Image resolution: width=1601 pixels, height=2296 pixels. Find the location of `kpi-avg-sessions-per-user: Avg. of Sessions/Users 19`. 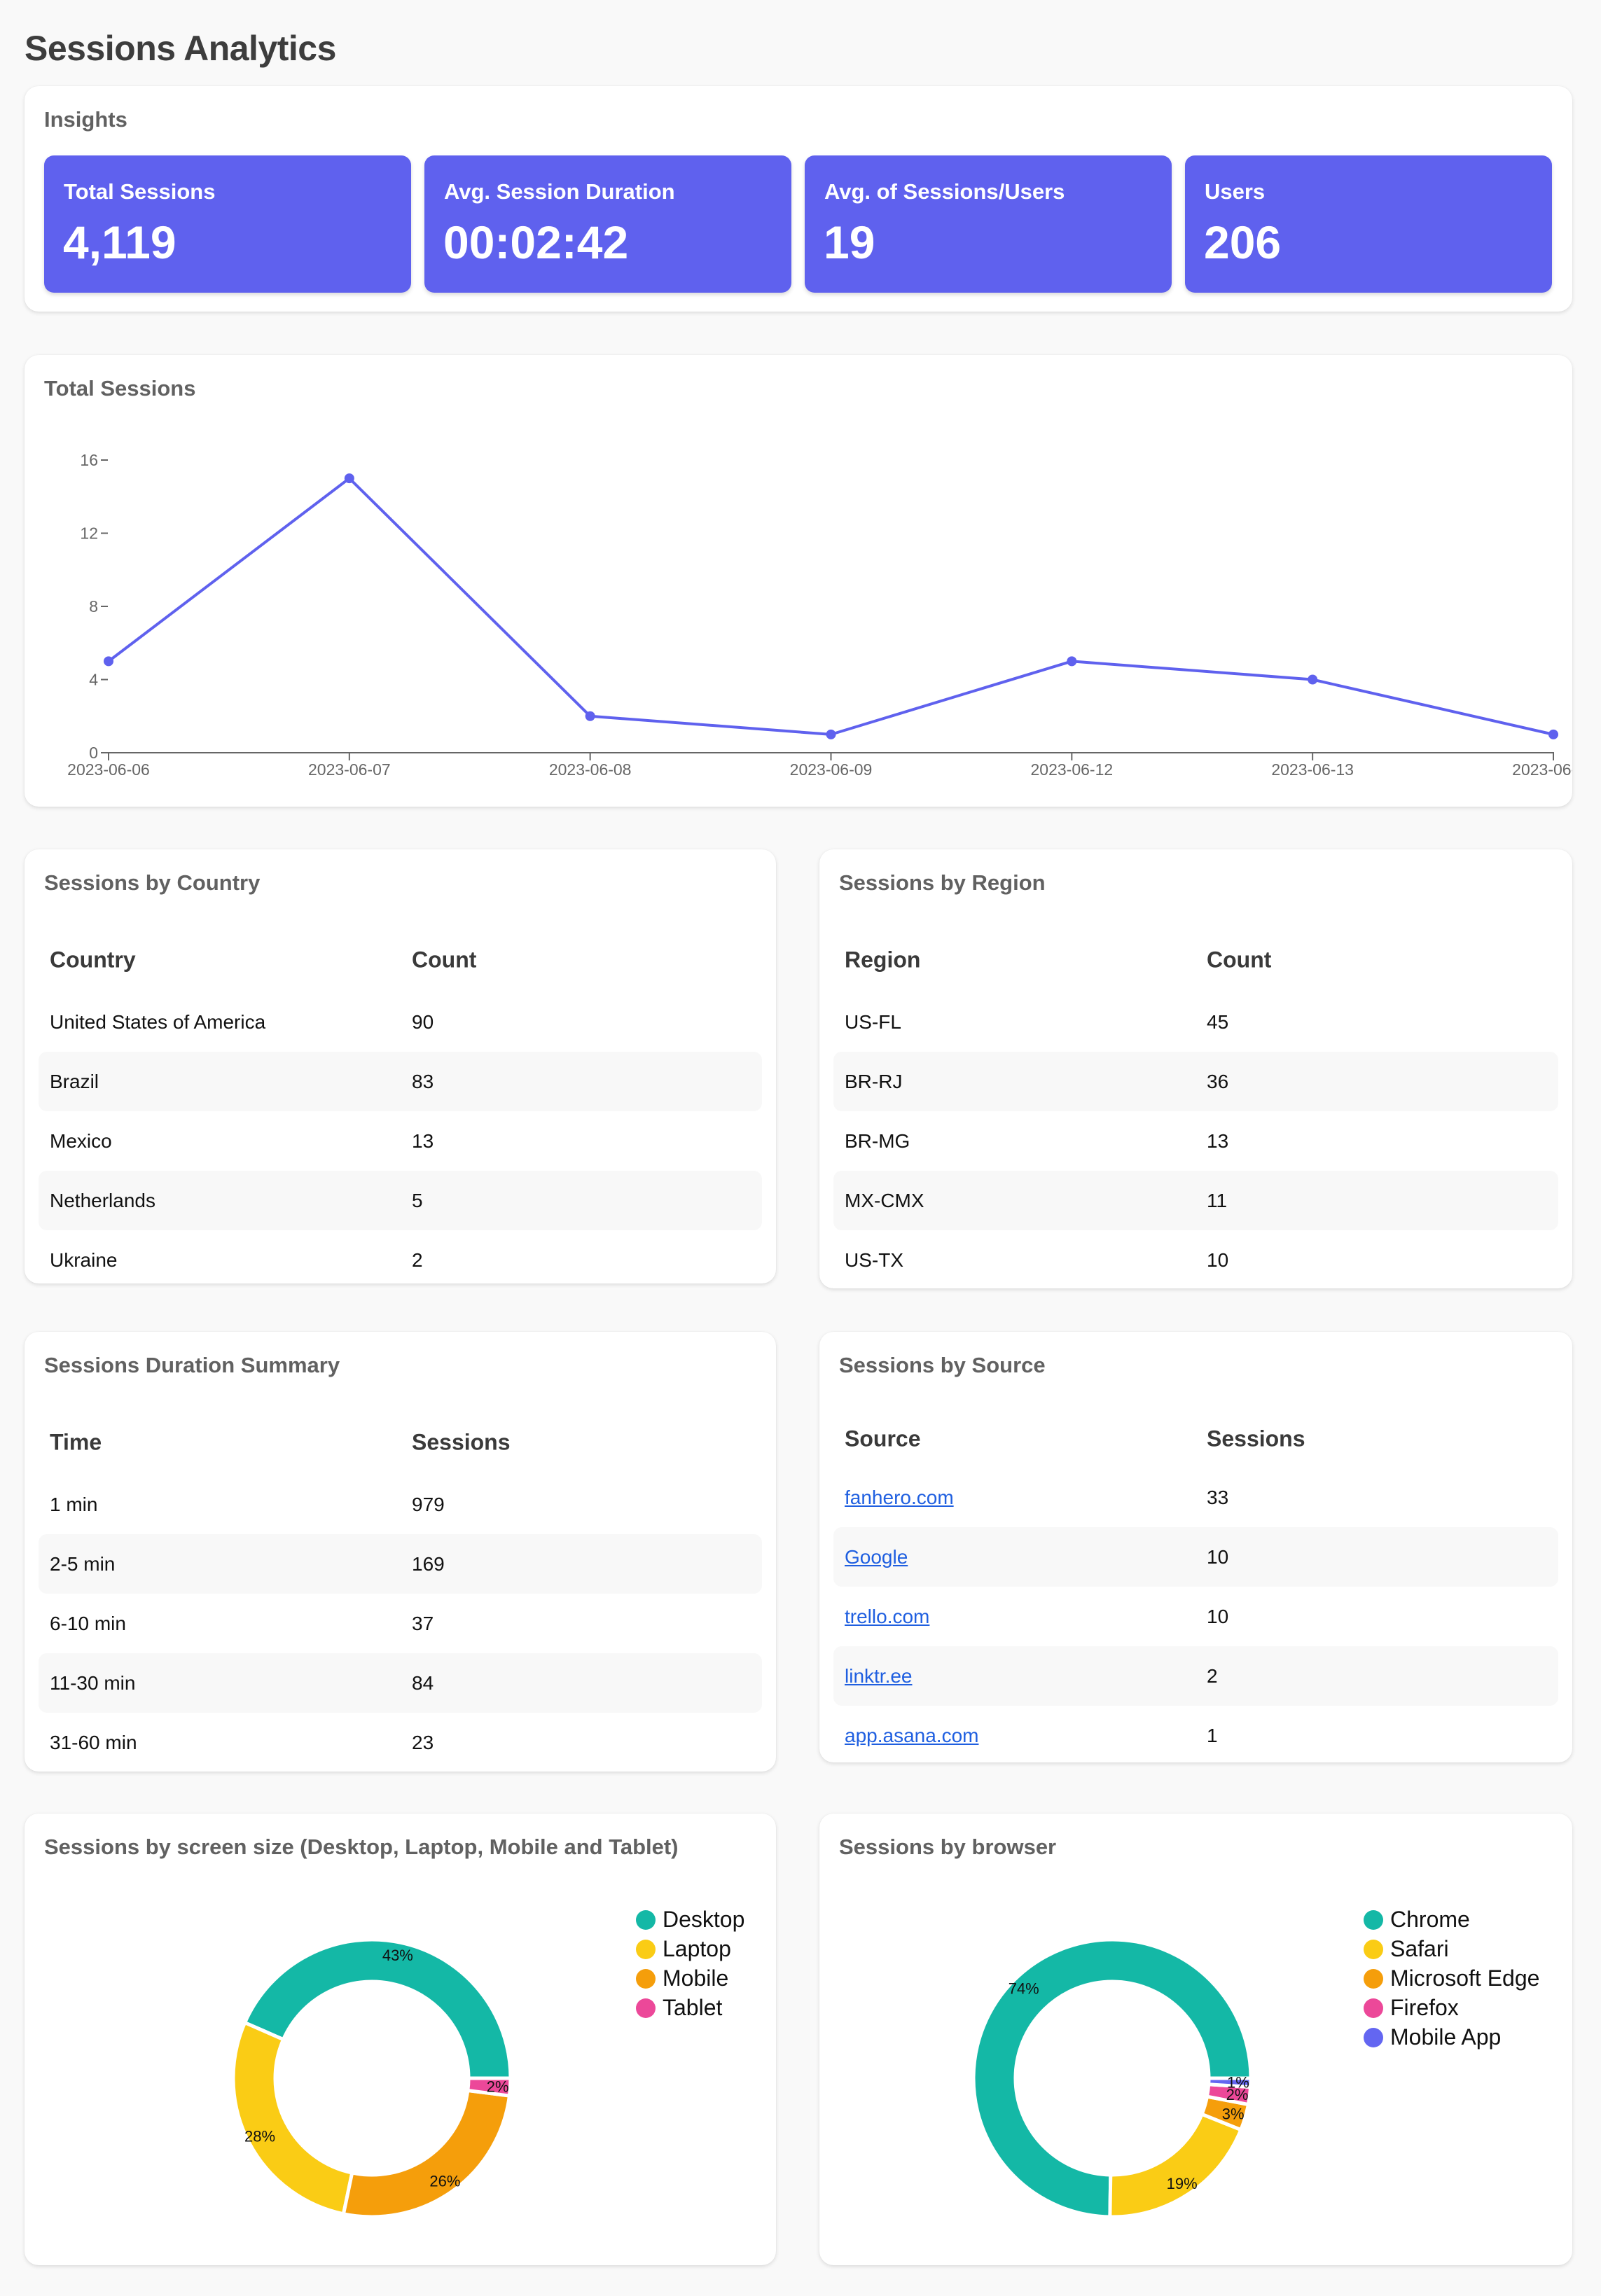

kpi-avg-sessions-per-user: Avg. of Sessions/Users 19 is located at coordinates (988, 224).